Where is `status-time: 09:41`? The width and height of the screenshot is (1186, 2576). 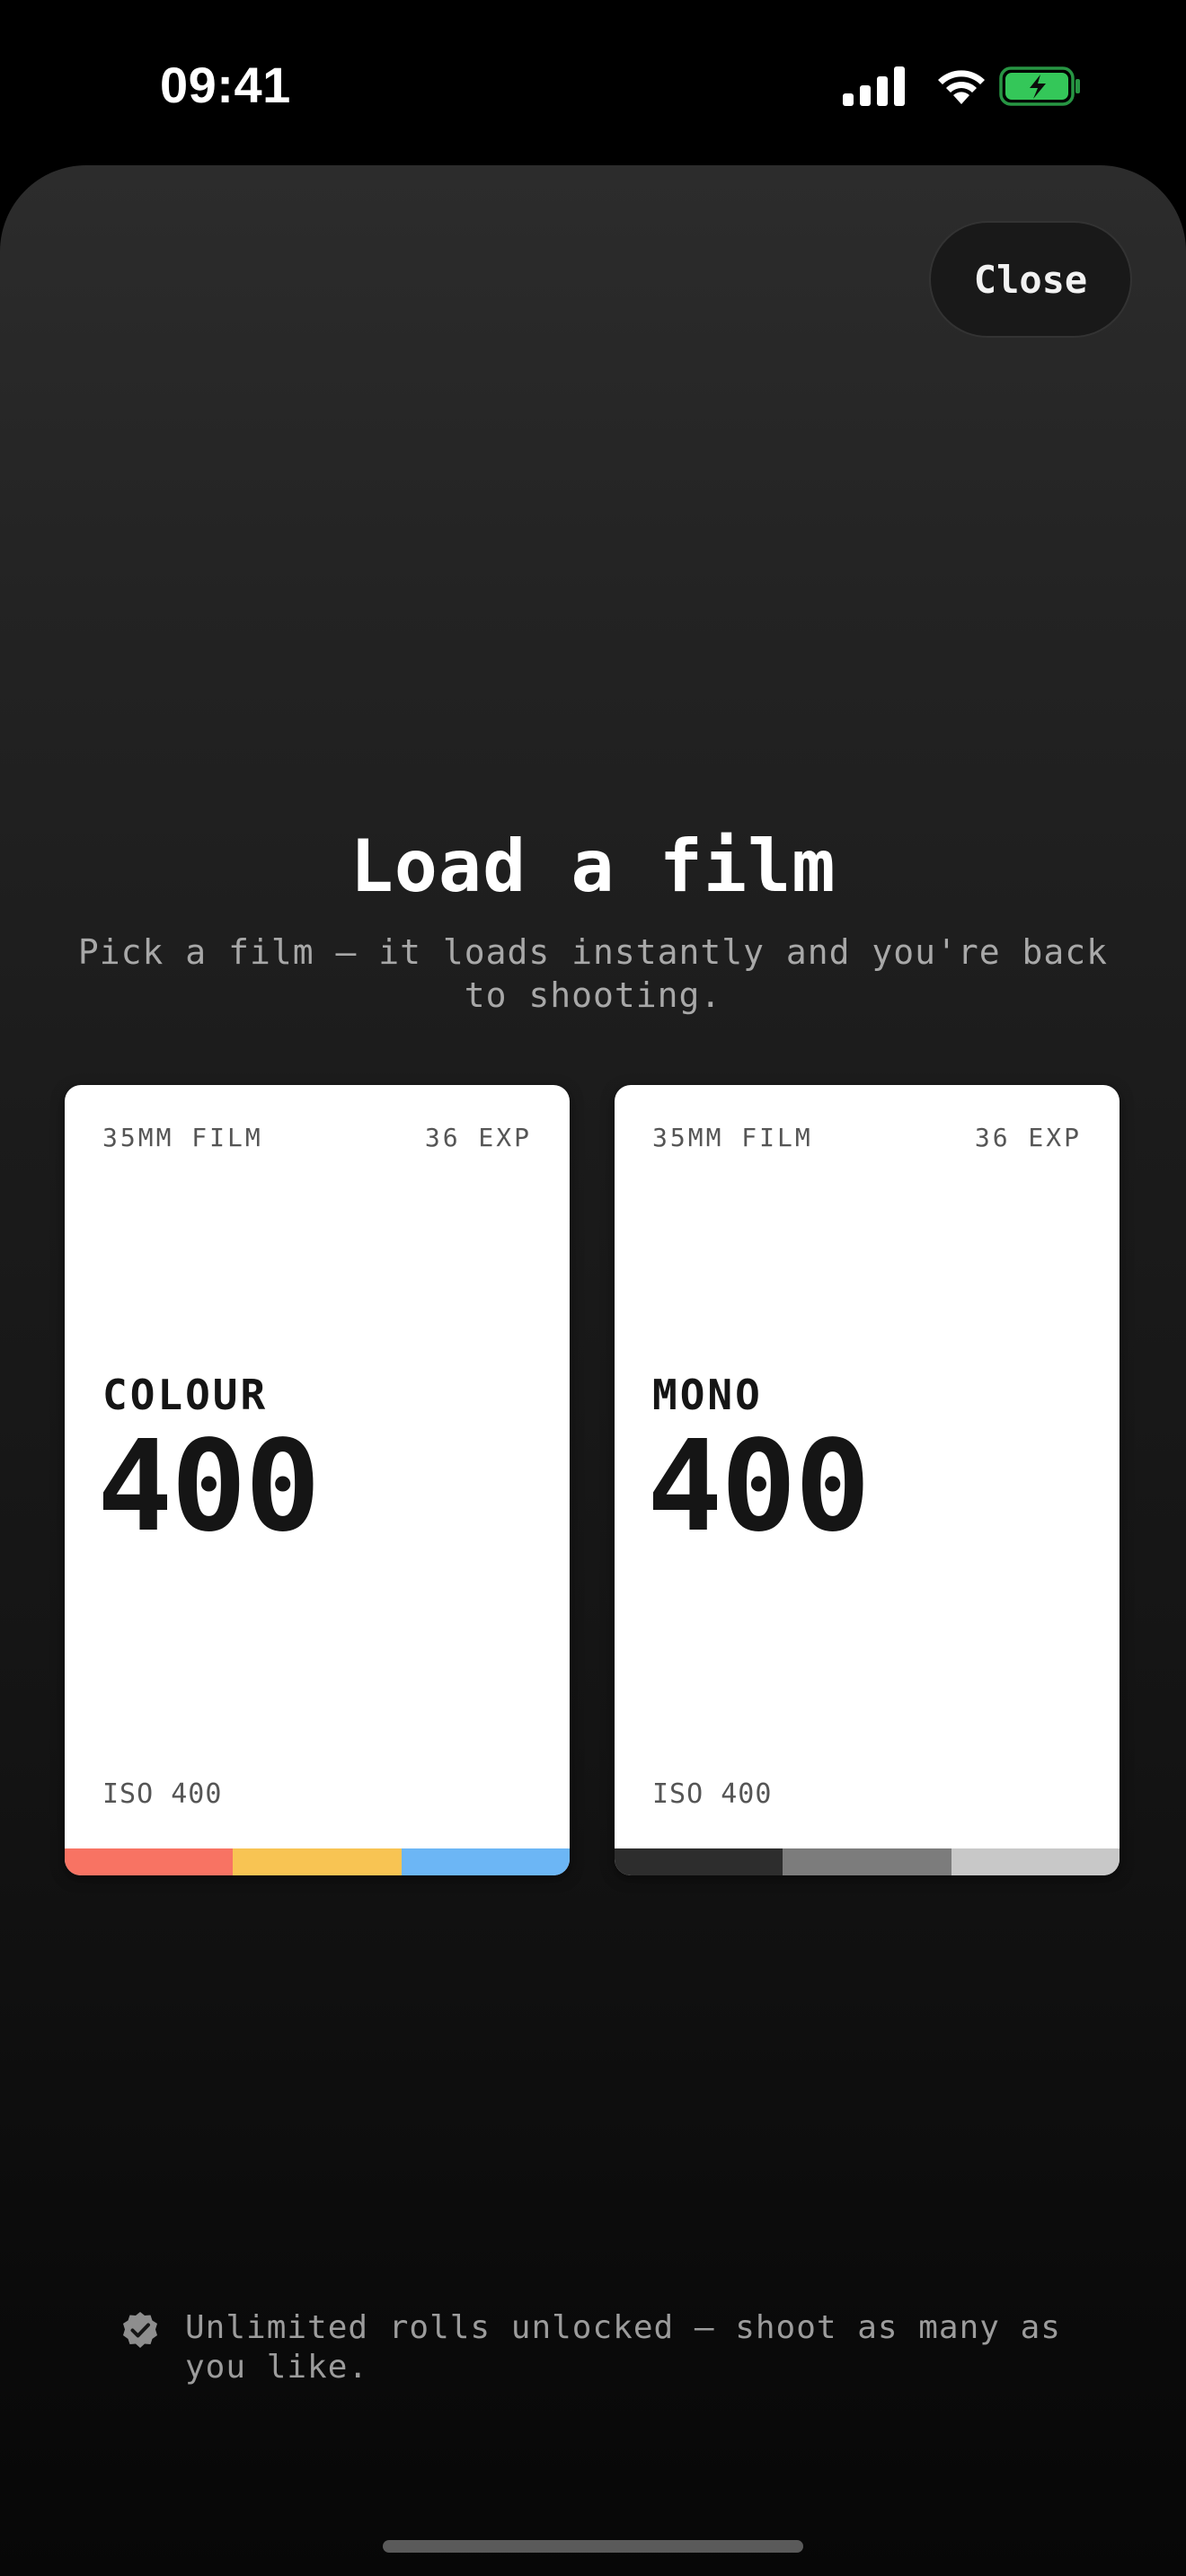
status-time: 09:41 is located at coordinates (225, 85).